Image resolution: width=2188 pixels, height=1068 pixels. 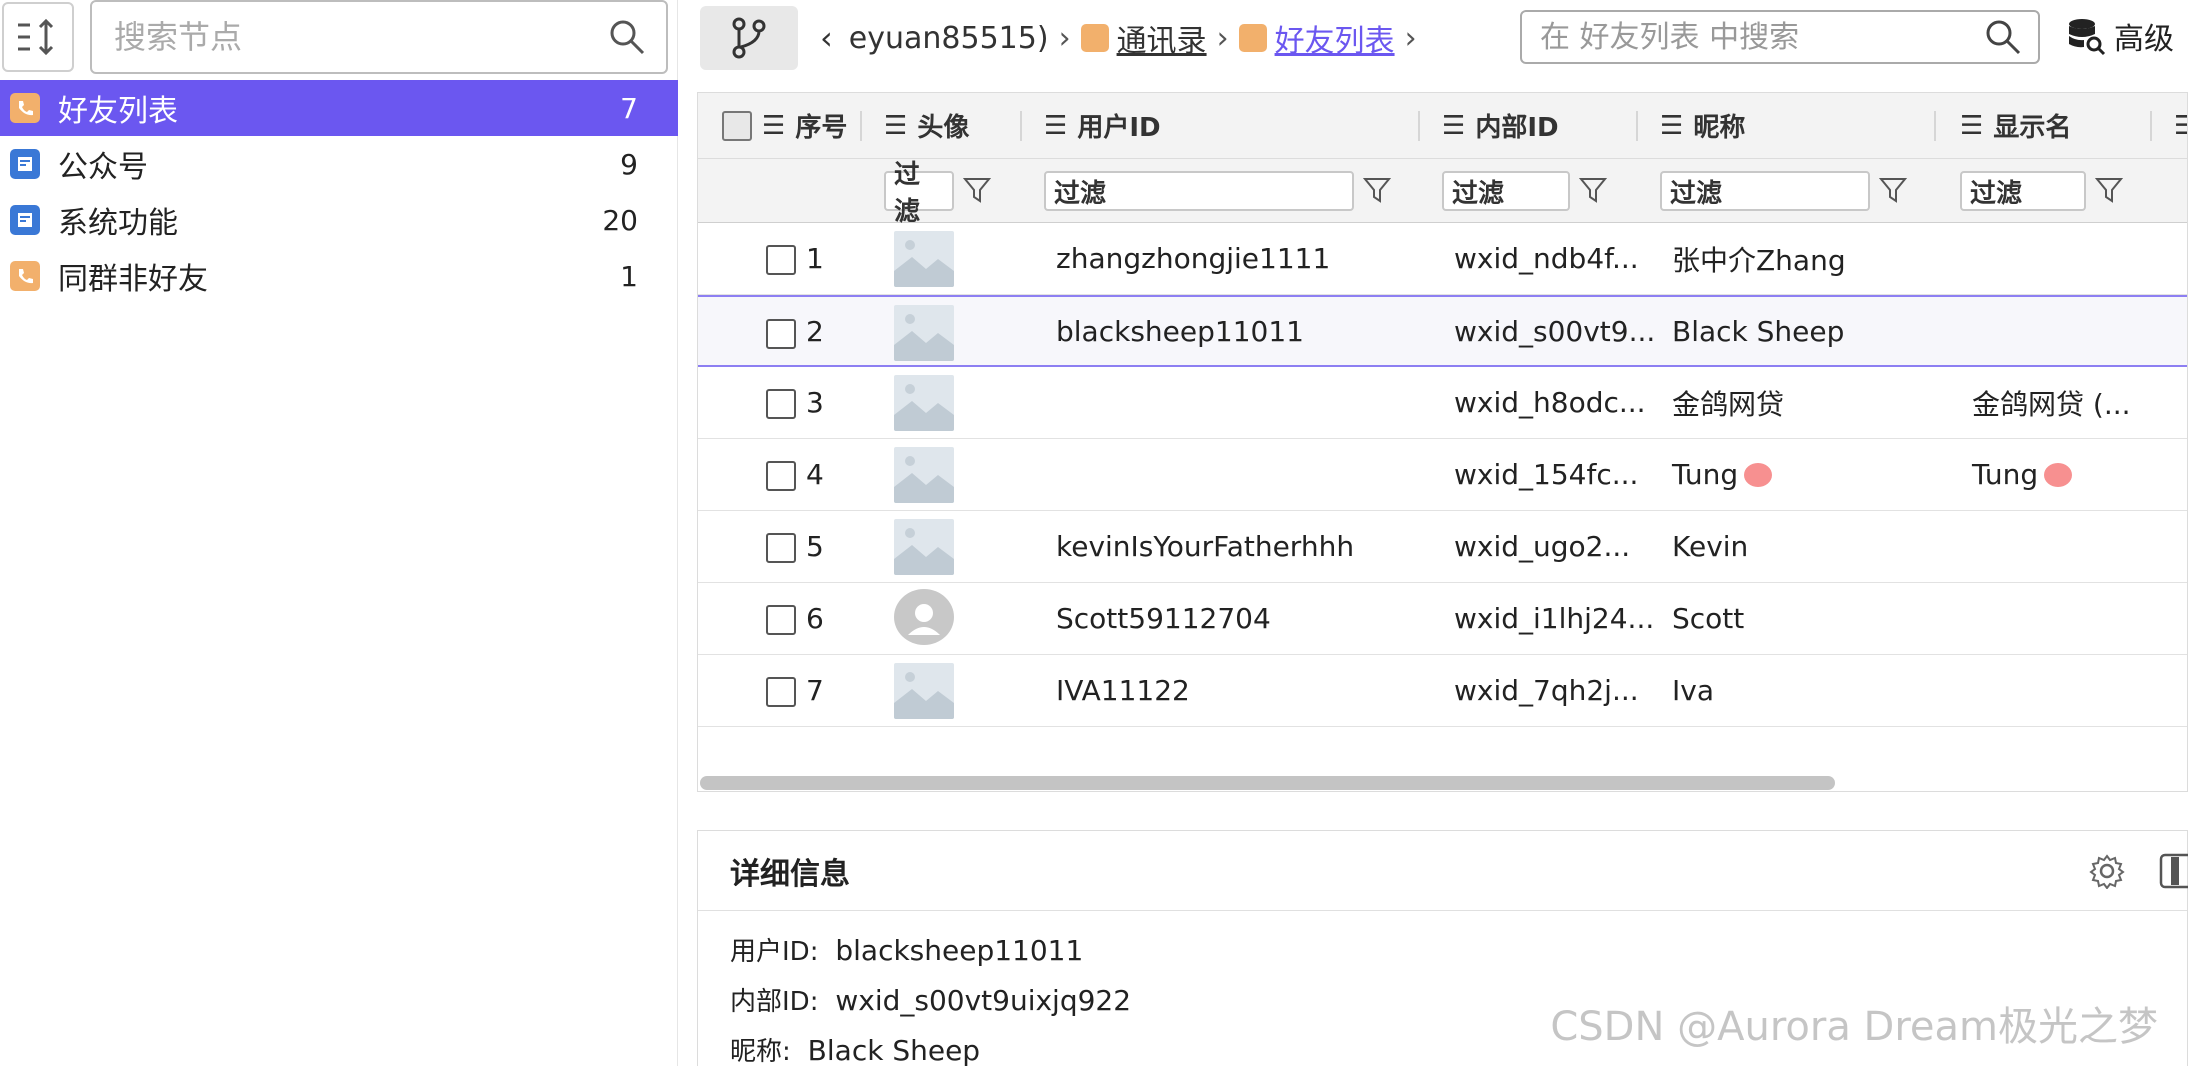 I want to click on tree-item-count: 20, so click(x=620, y=220).